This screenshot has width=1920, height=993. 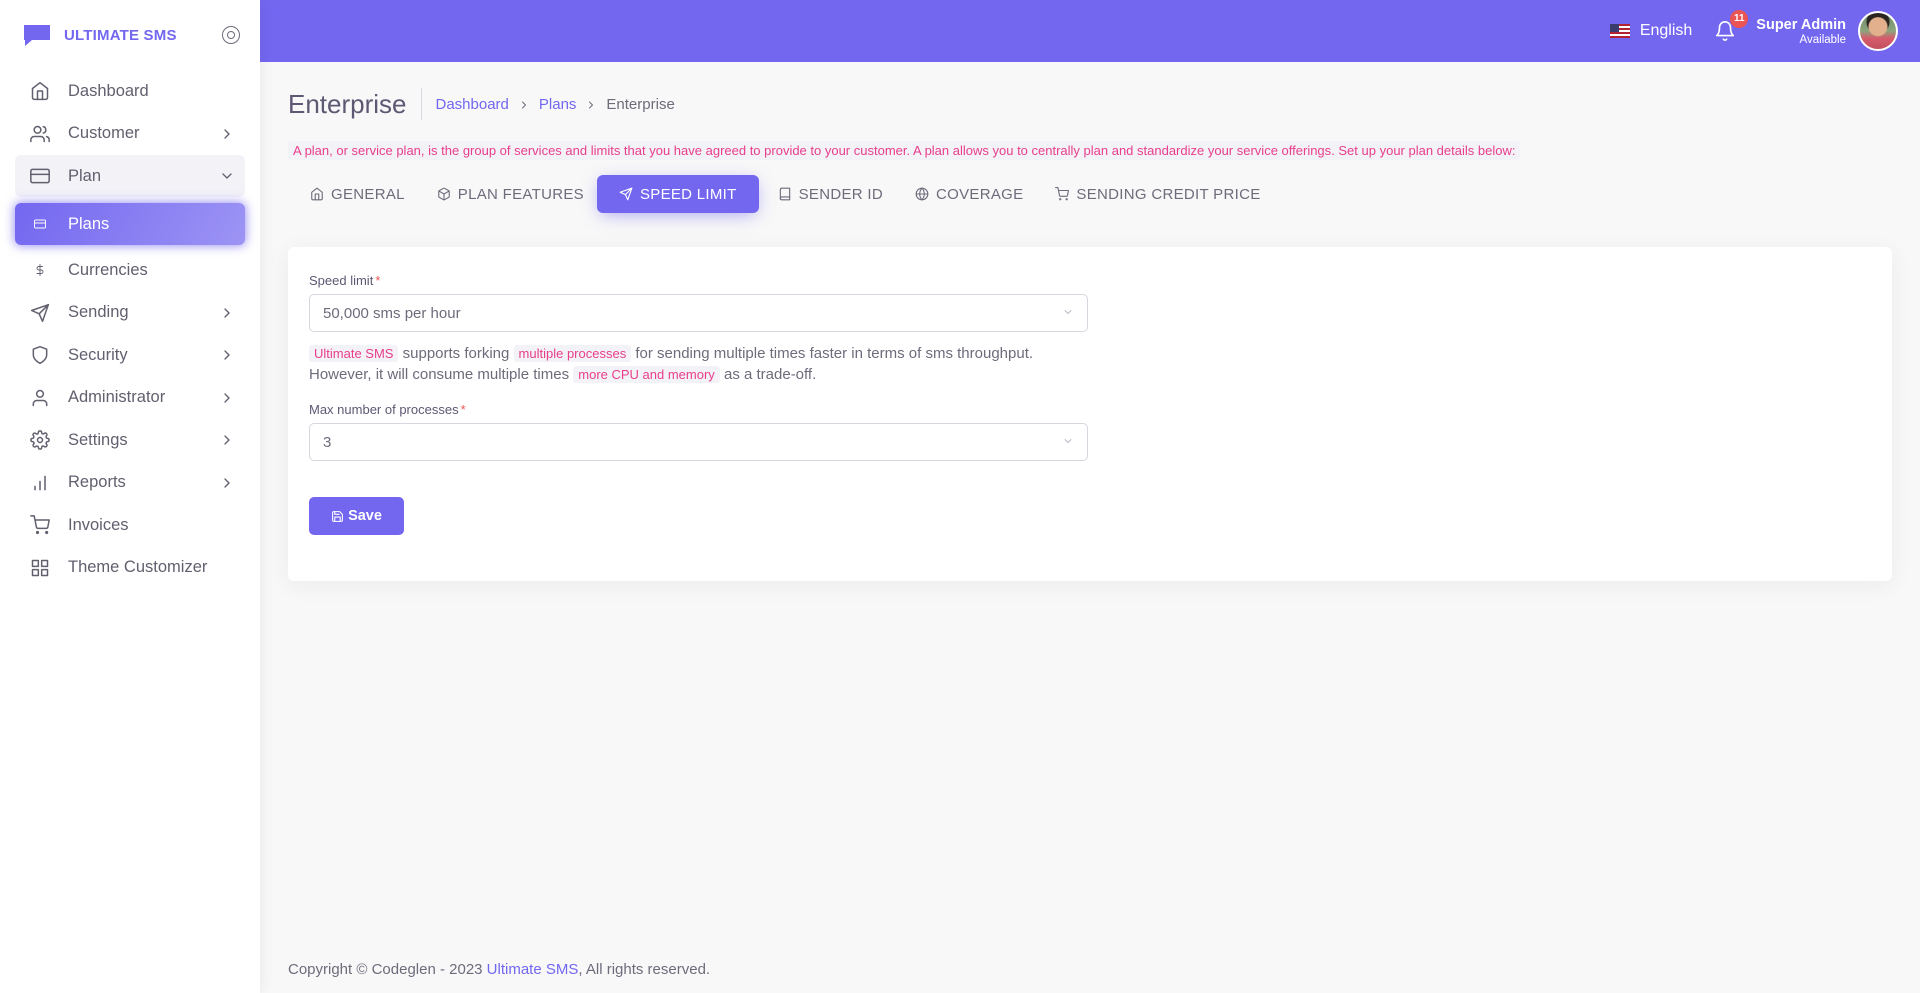 I want to click on sidebar-item-label: Reports, so click(x=97, y=482).